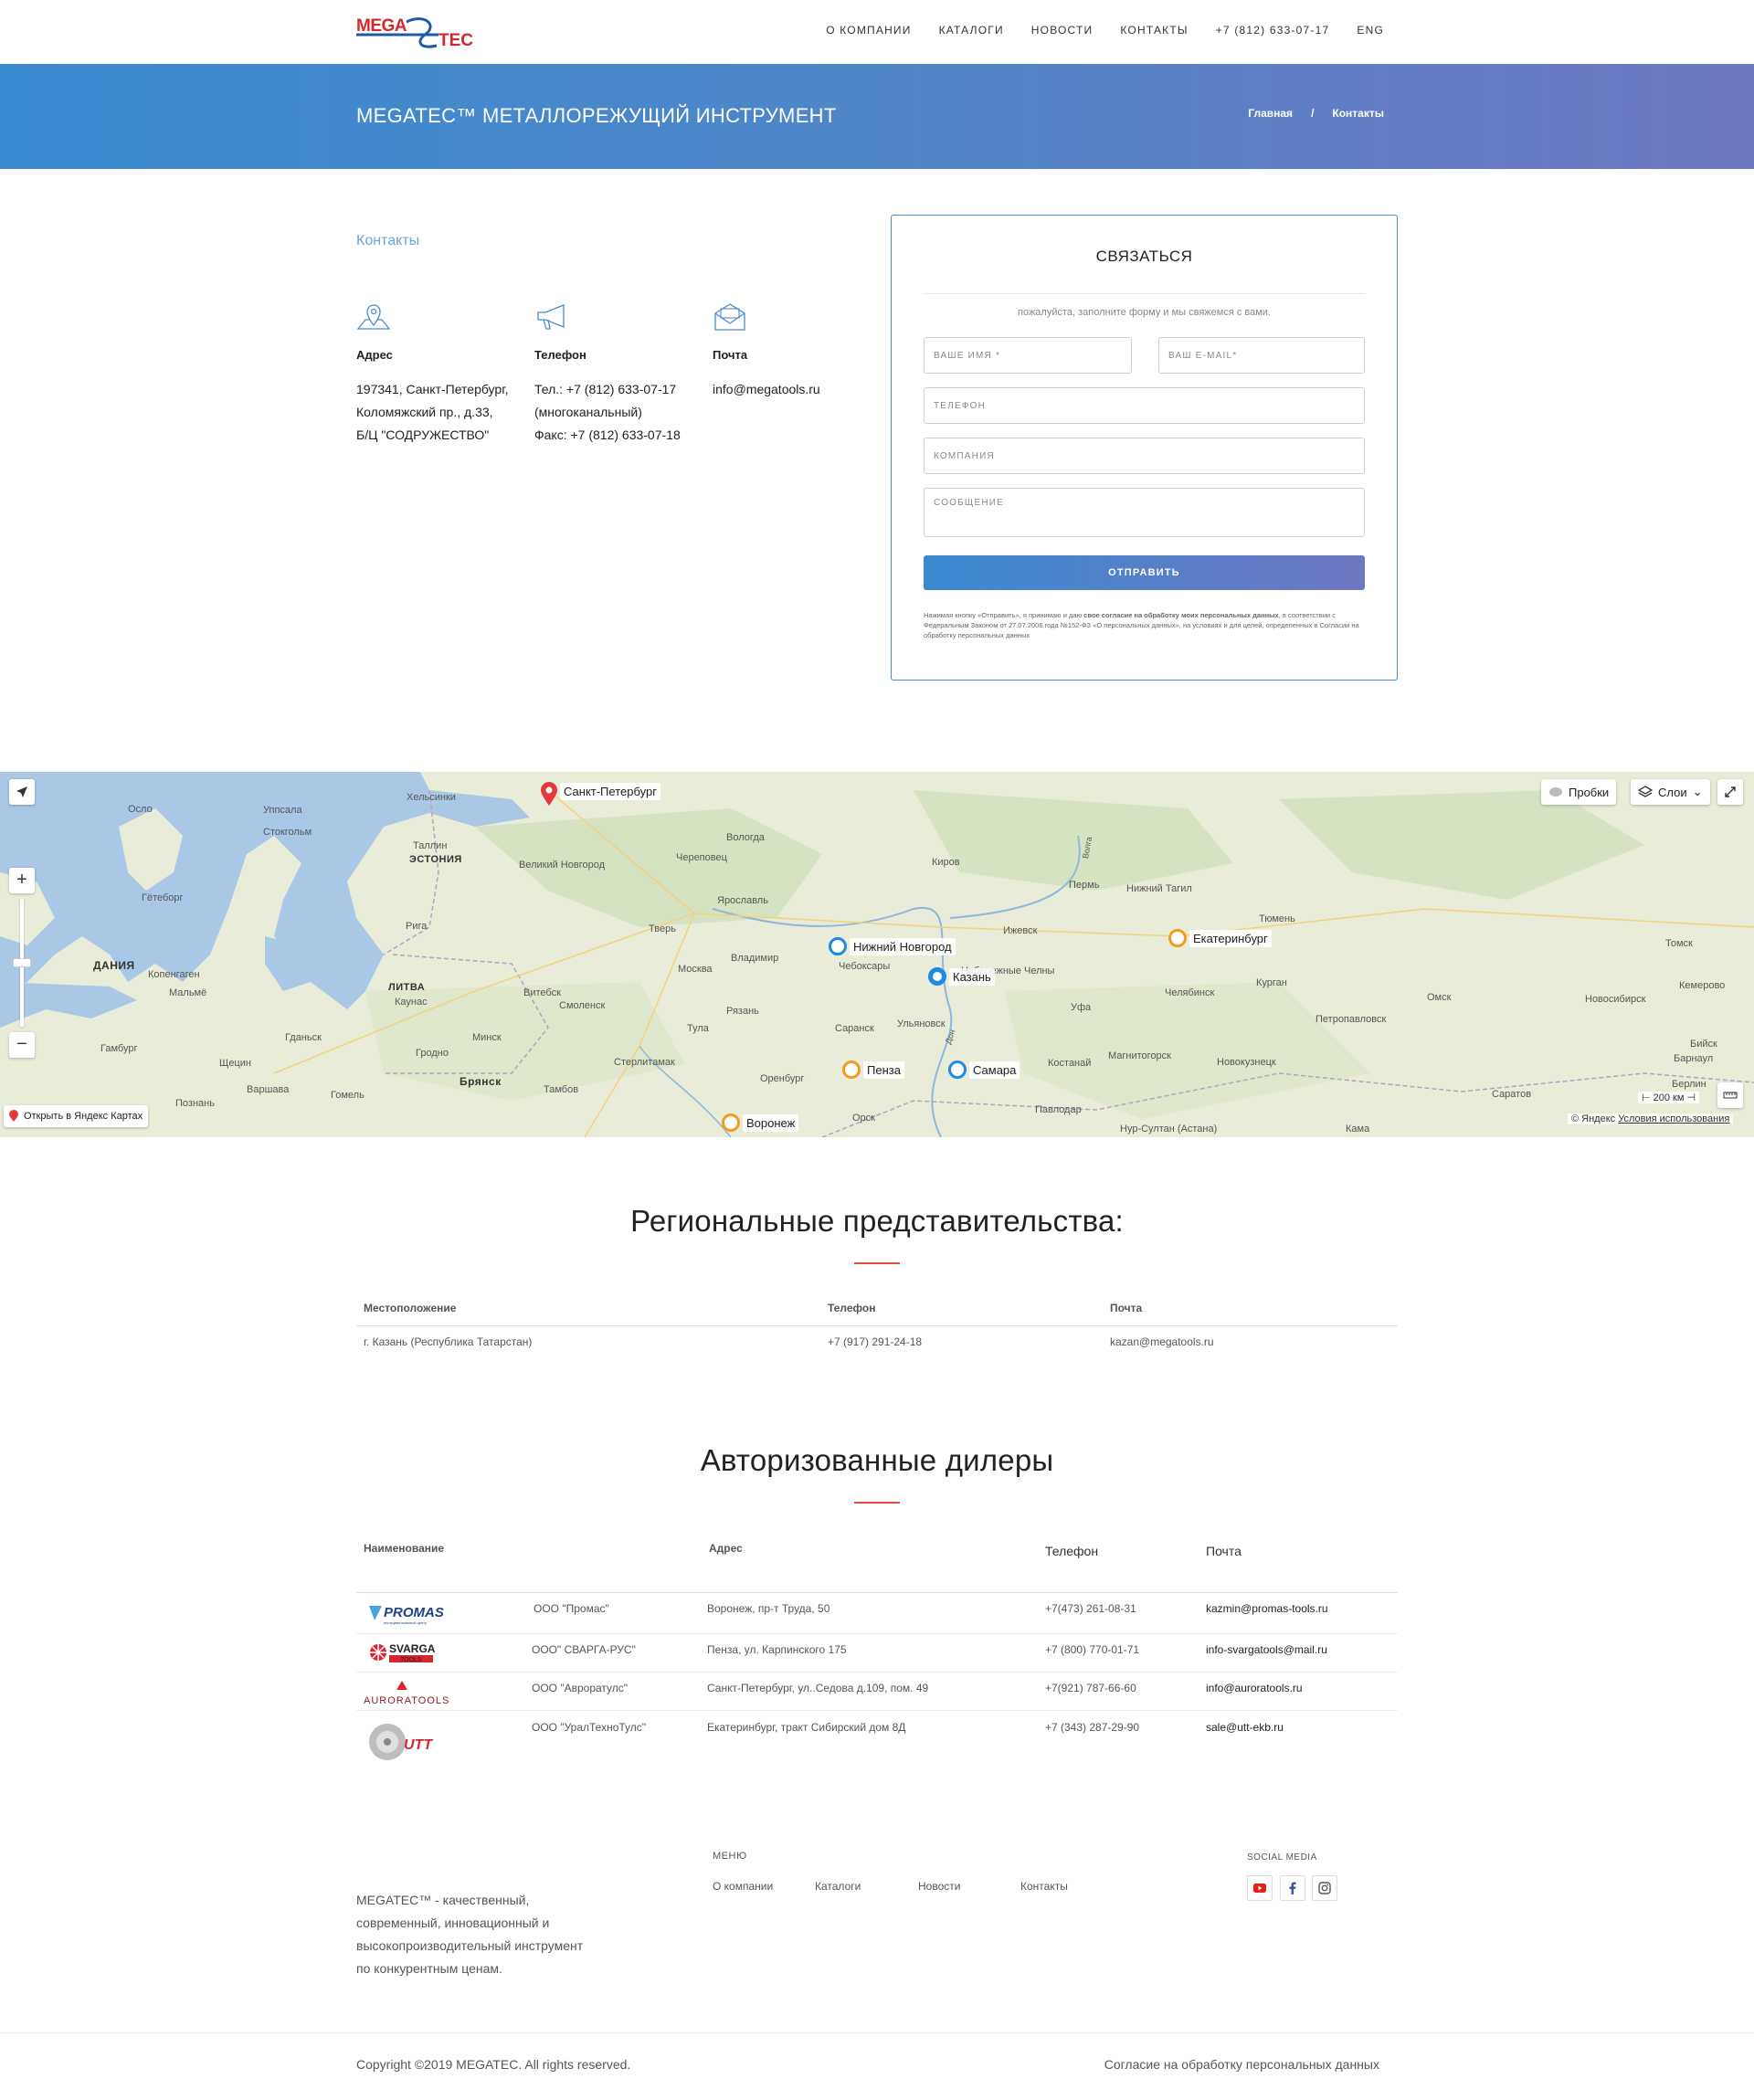 The height and width of the screenshot is (2100, 1754). Describe the element at coordinates (375, 355) in the screenshot. I see `address-title: Адрес` at that location.